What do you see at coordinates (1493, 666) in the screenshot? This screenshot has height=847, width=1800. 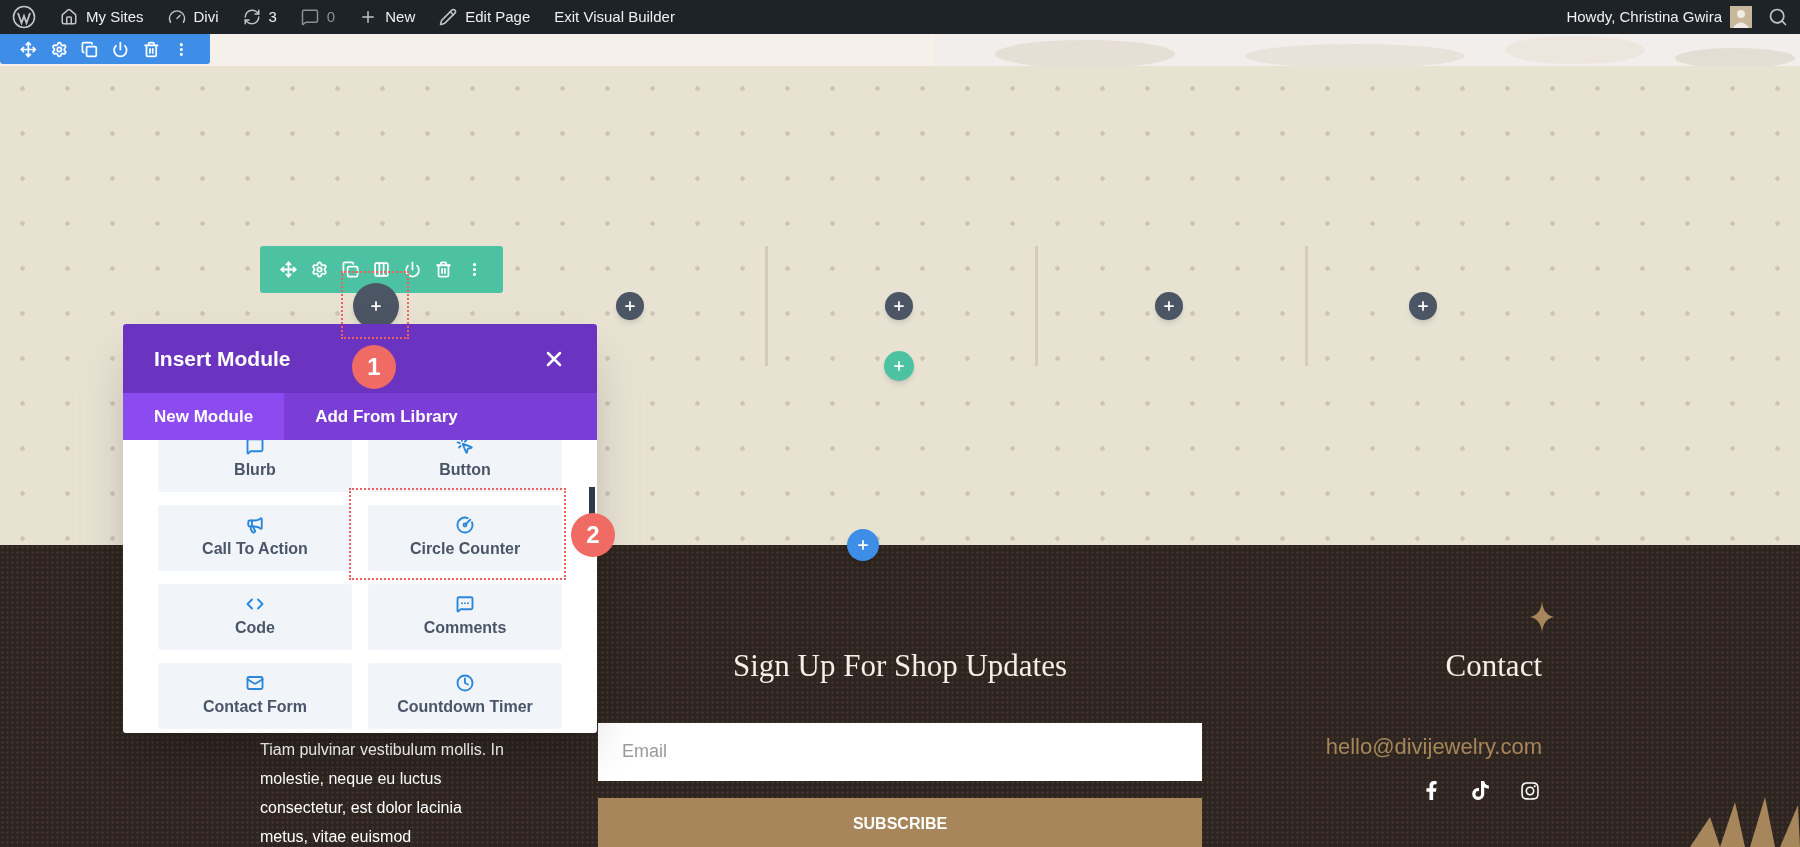 I see `contact-heading: Contact` at bounding box center [1493, 666].